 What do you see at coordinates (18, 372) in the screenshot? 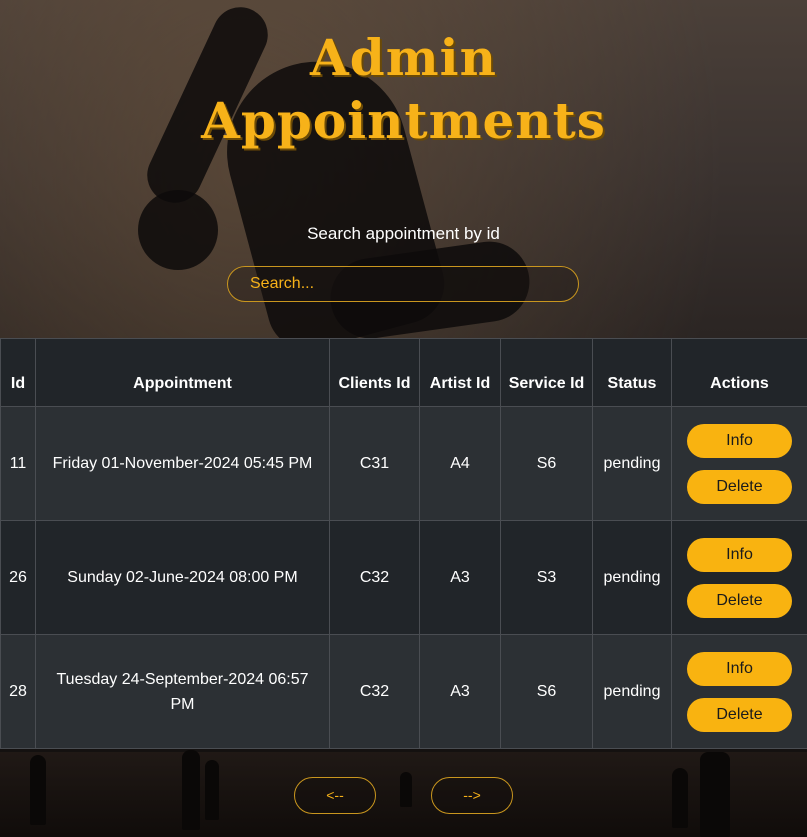
I see `column-header-id: Id` at bounding box center [18, 372].